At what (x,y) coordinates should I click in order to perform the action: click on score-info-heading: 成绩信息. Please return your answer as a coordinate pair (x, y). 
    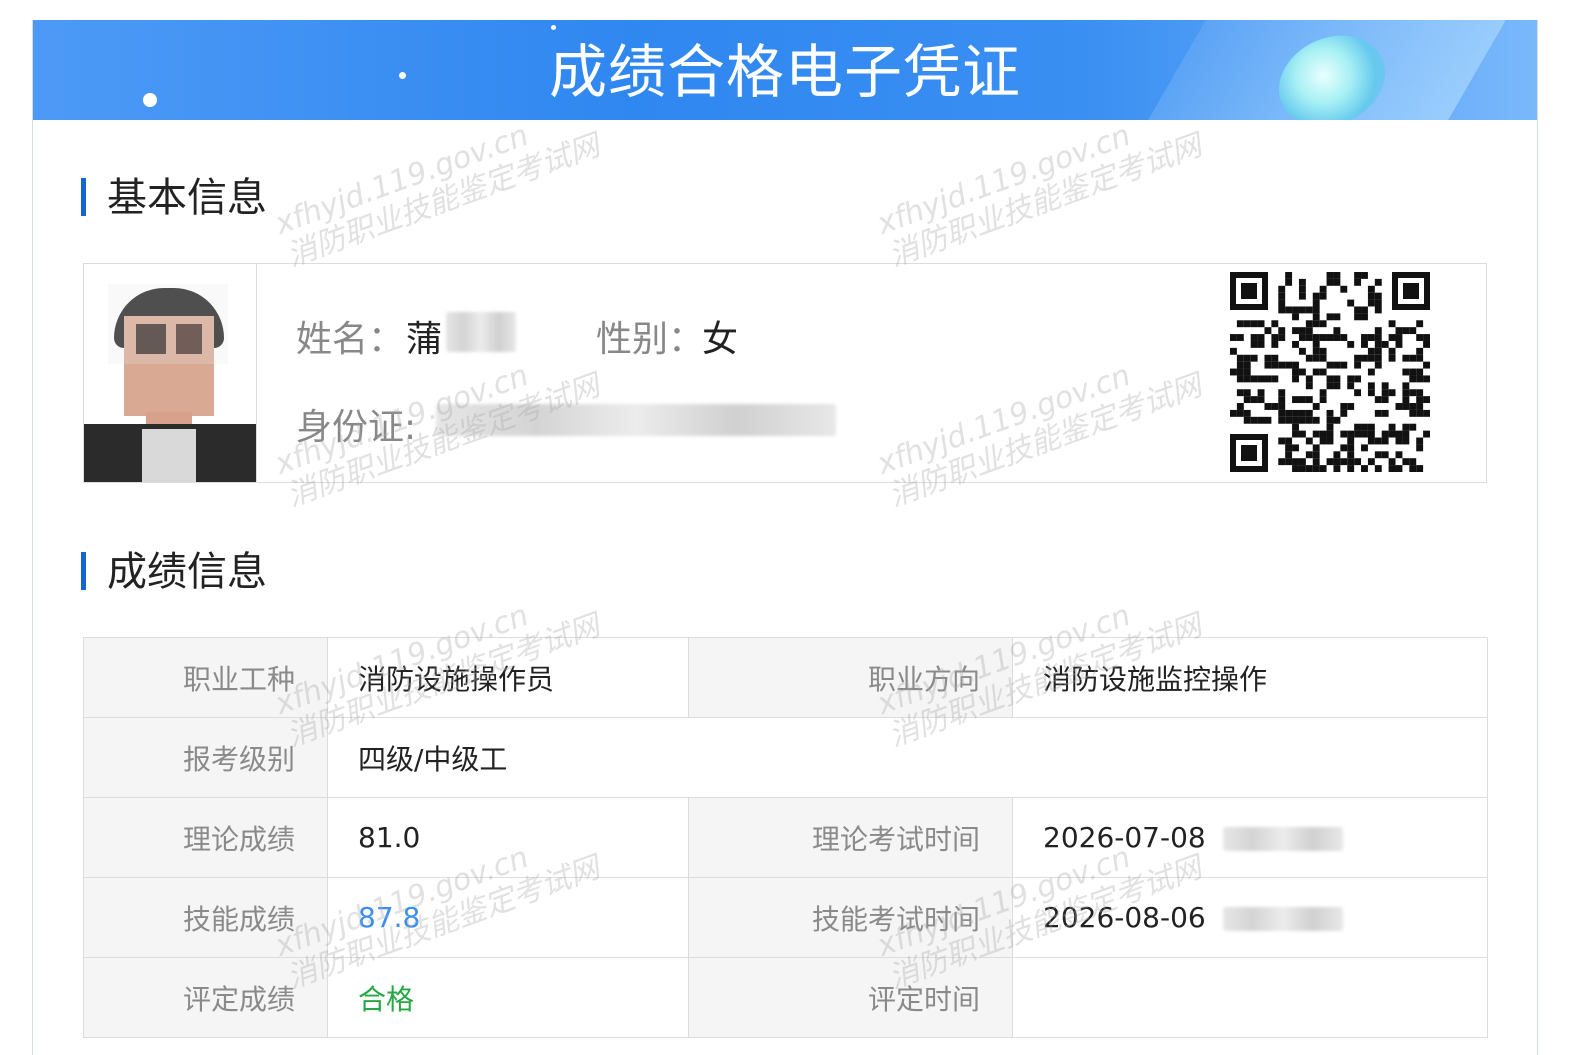
    Looking at the image, I should click on (174, 572).